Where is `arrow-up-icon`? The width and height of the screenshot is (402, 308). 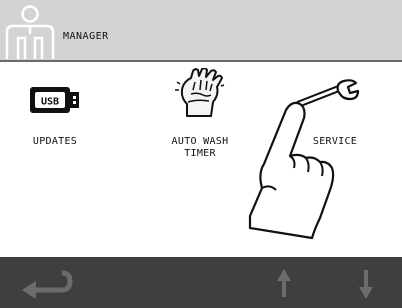 arrow-up-icon is located at coordinates (284, 283).